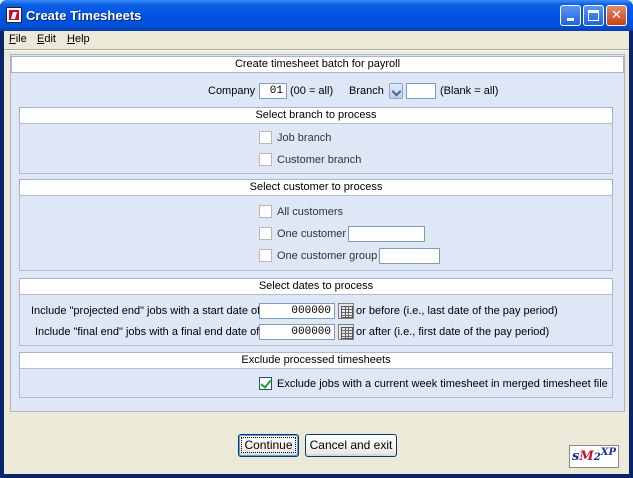 The width and height of the screenshot is (633, 478). Describe the element at coordinates (265, 159) in the screenshot. I see `customer-branch-checkbox` at that location.